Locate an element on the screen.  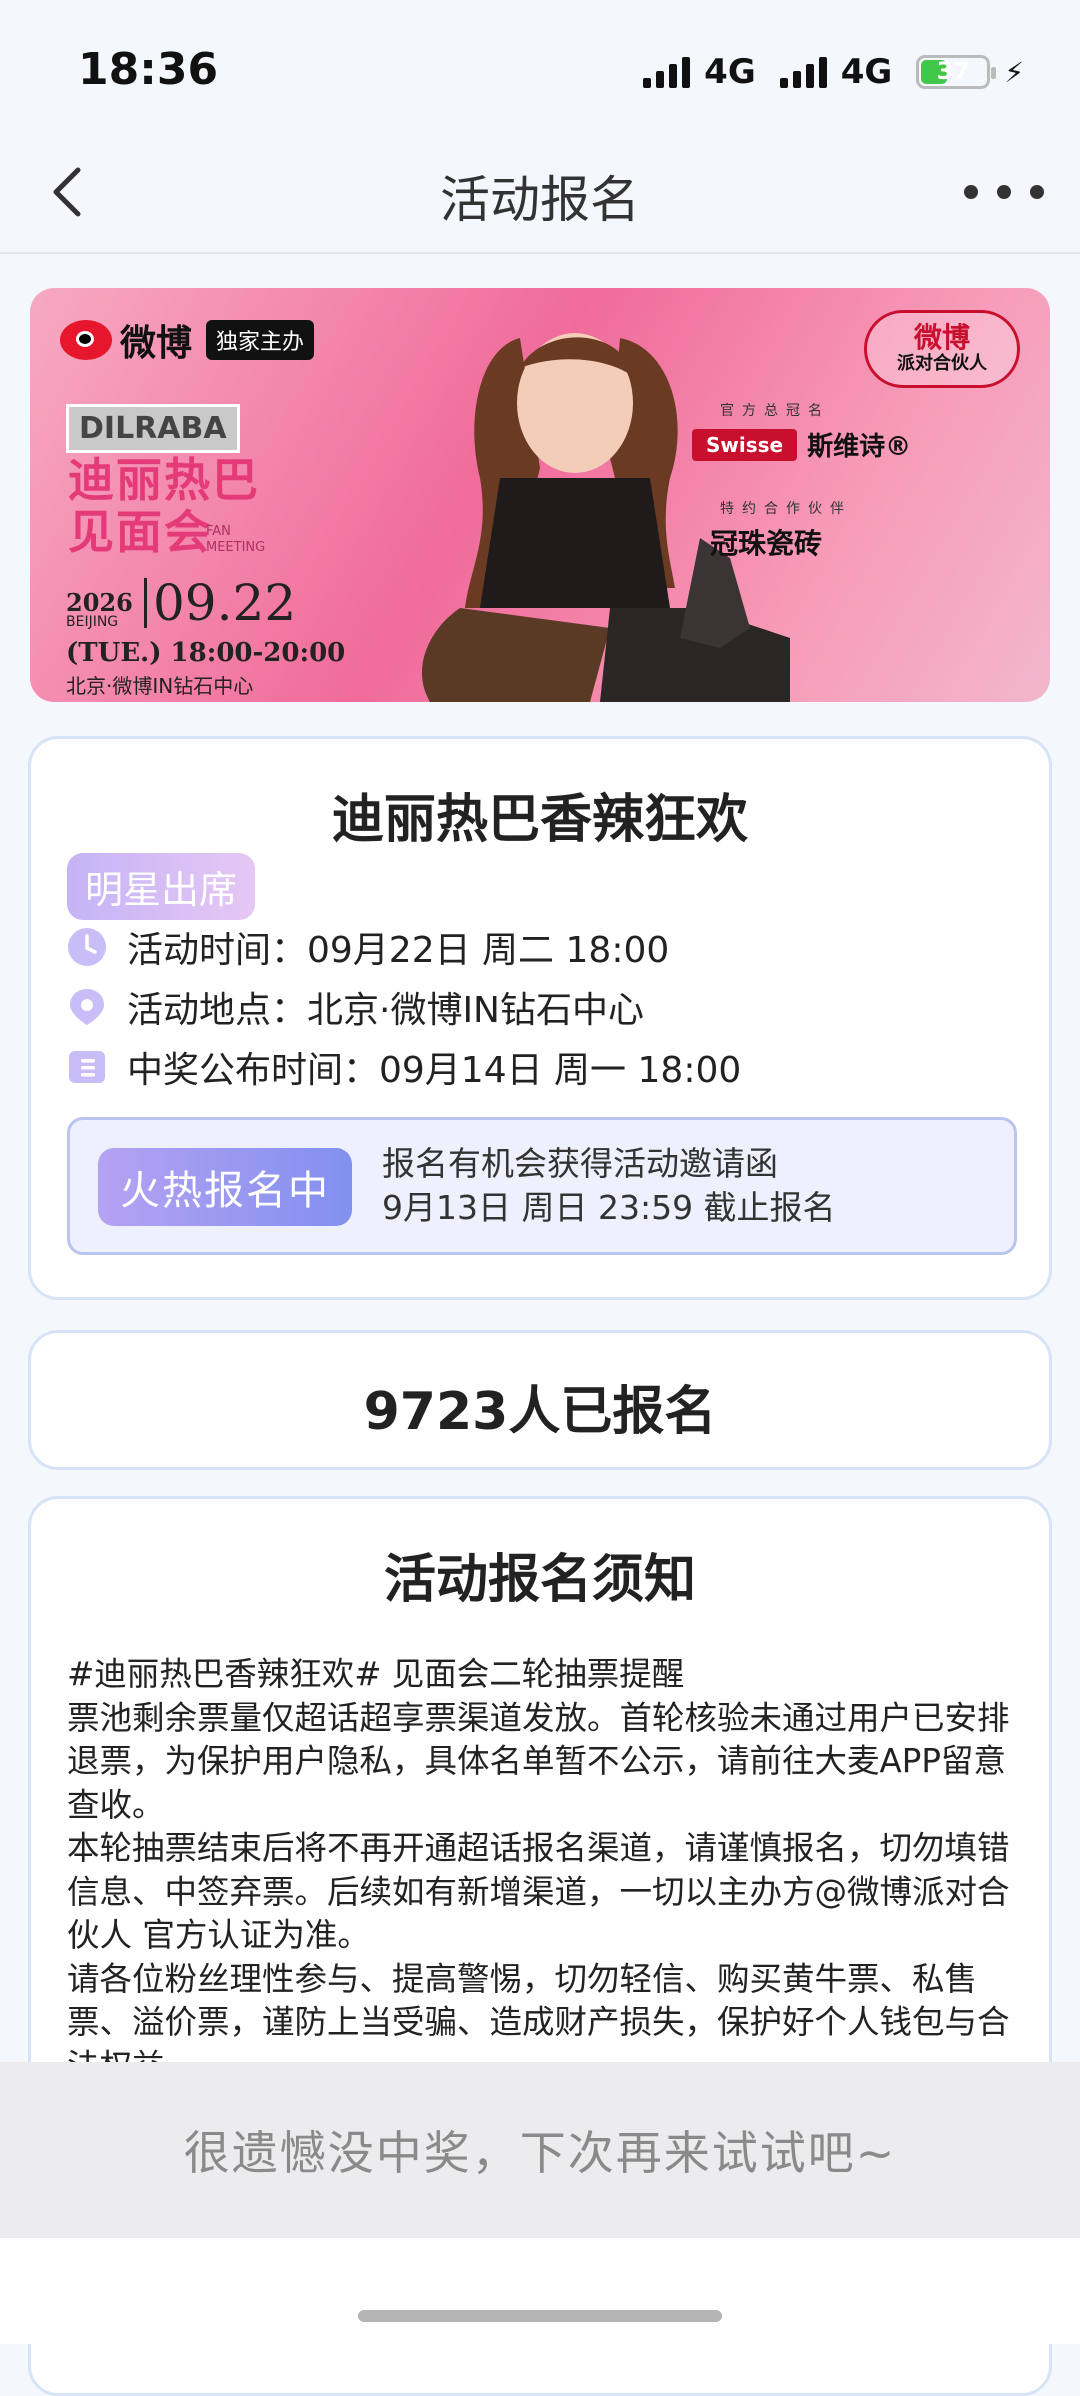
battery-icon: 37 is located at coordinates (956, 72).